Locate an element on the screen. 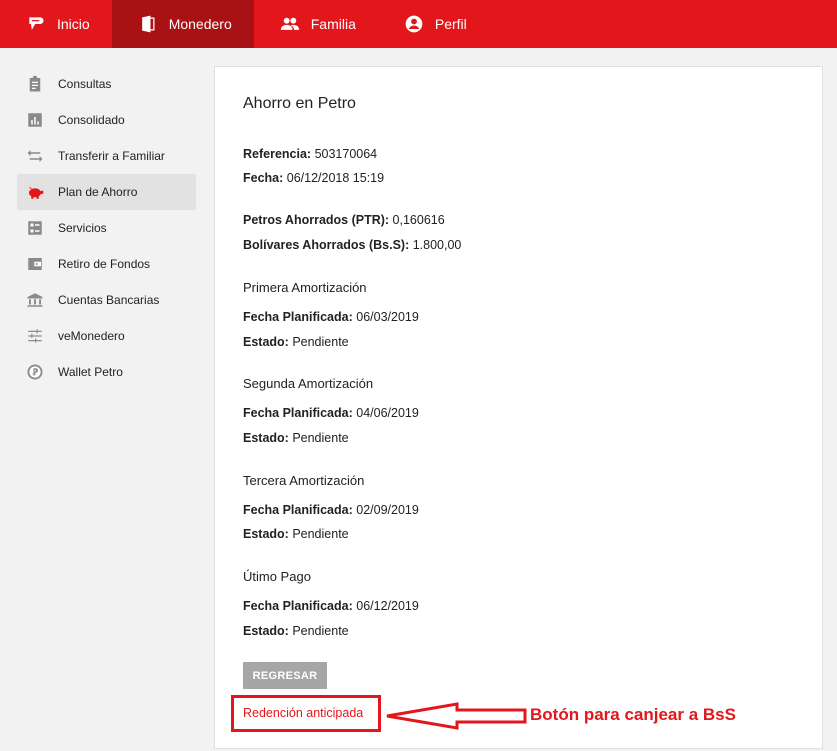 The image size is (837, 751). top-navbar: Inicio Monedero Familia Perfil is located at coordinates (418, 24).